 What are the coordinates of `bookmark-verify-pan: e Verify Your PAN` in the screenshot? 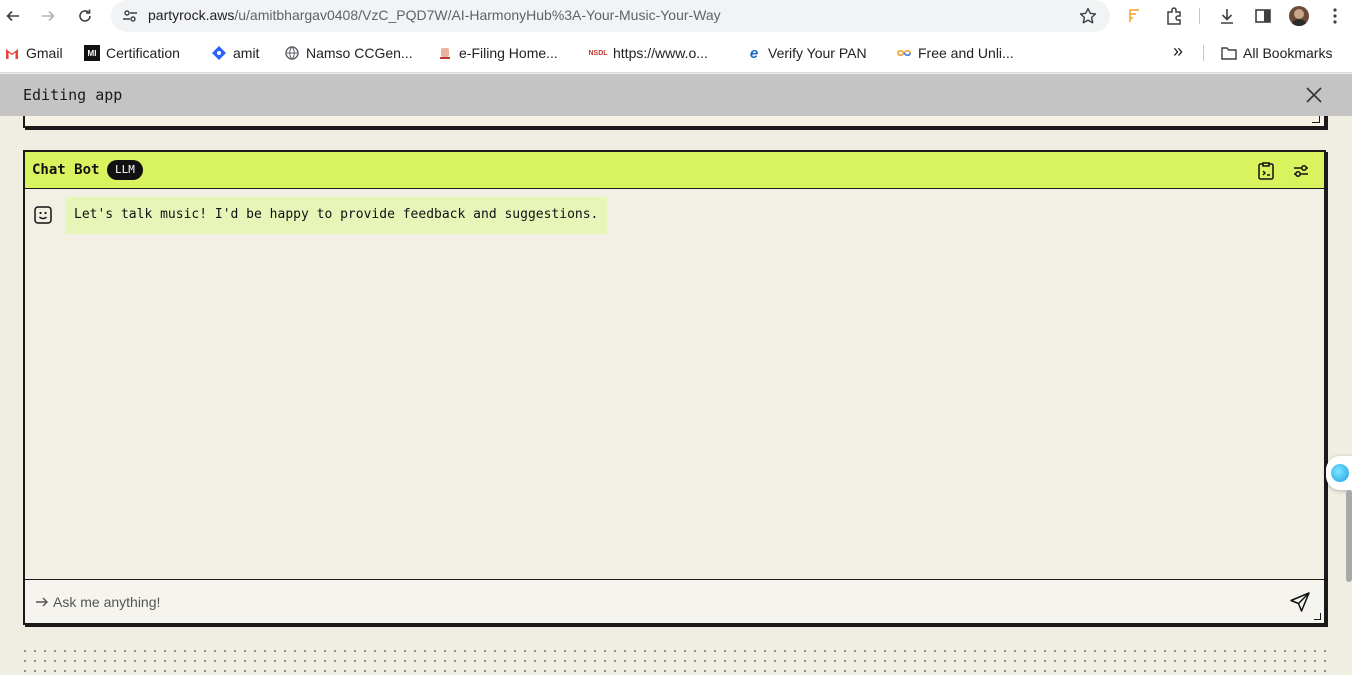 It's located at (806, 53).